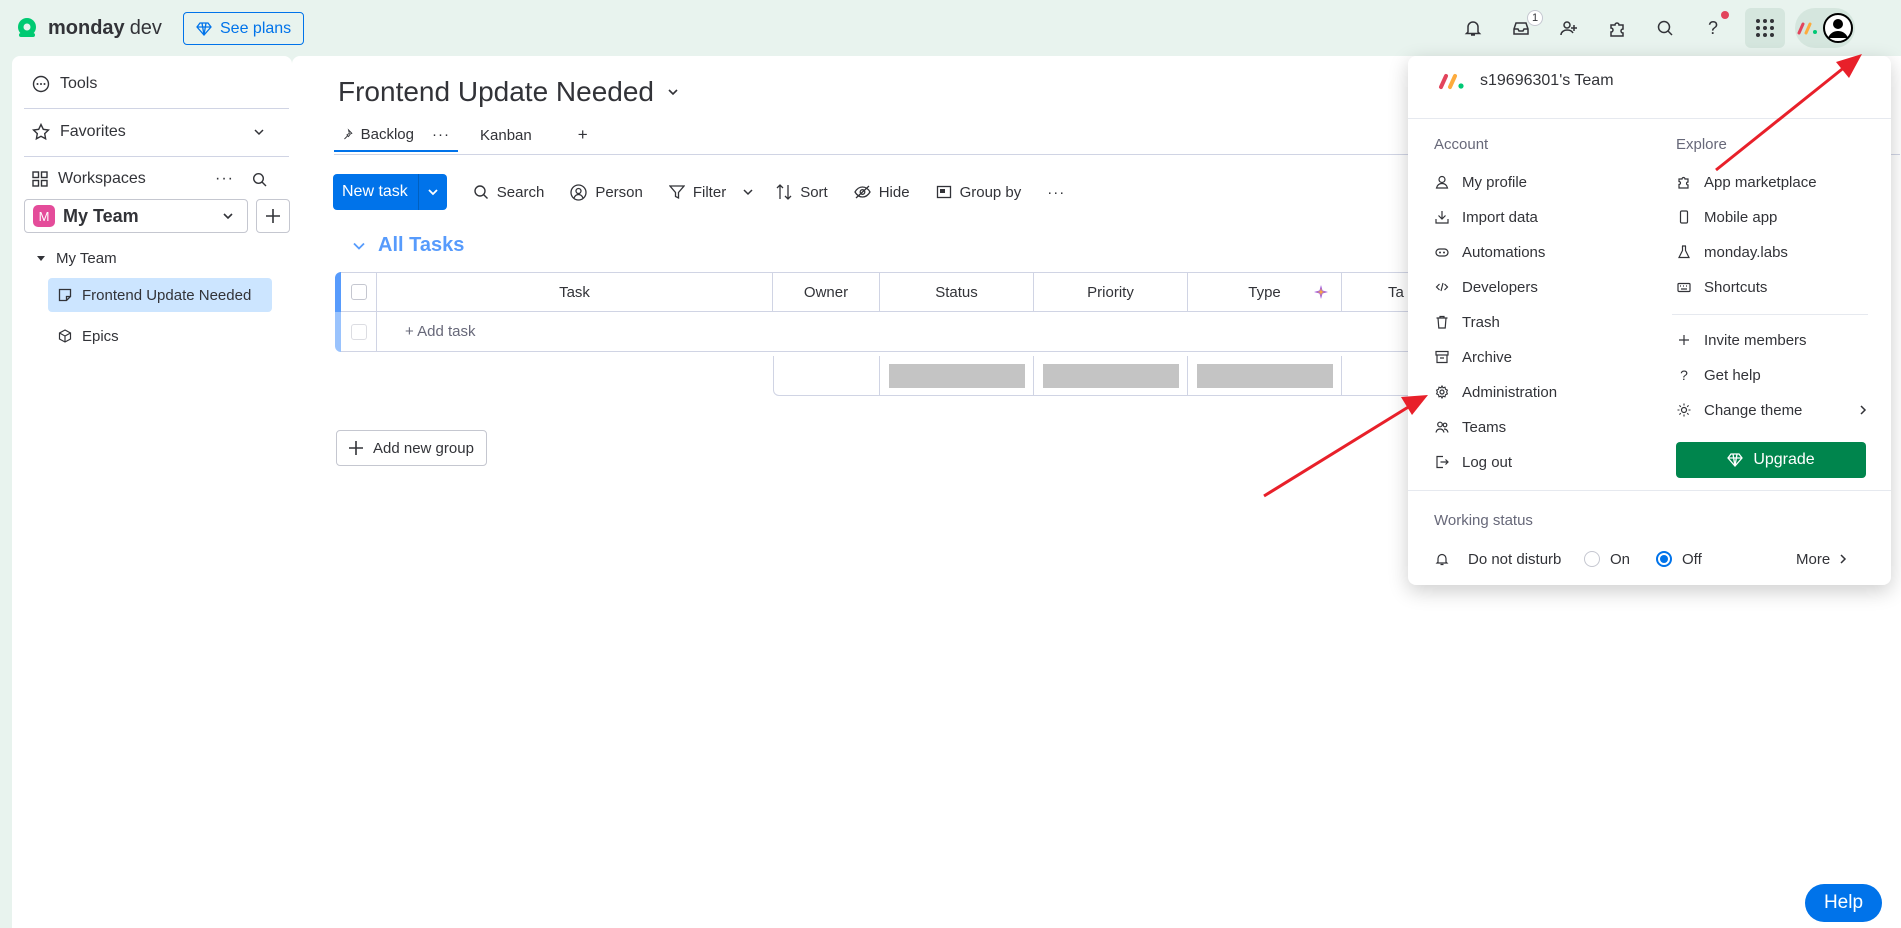  Describe the element at coordinates (826, 292) in the screenshot. I see `column-header-owner: Owner` at that location.